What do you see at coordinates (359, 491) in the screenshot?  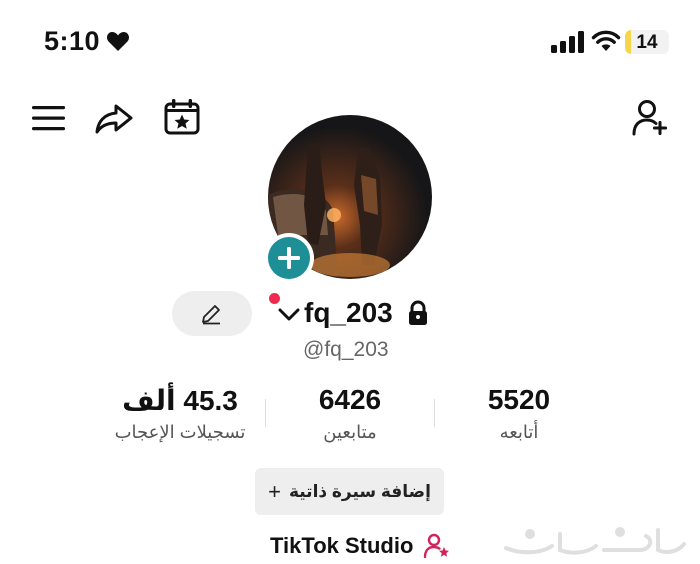 I see `add-bio-label: إضافة سيرة ذاتية` at bounding box center [359, 491].